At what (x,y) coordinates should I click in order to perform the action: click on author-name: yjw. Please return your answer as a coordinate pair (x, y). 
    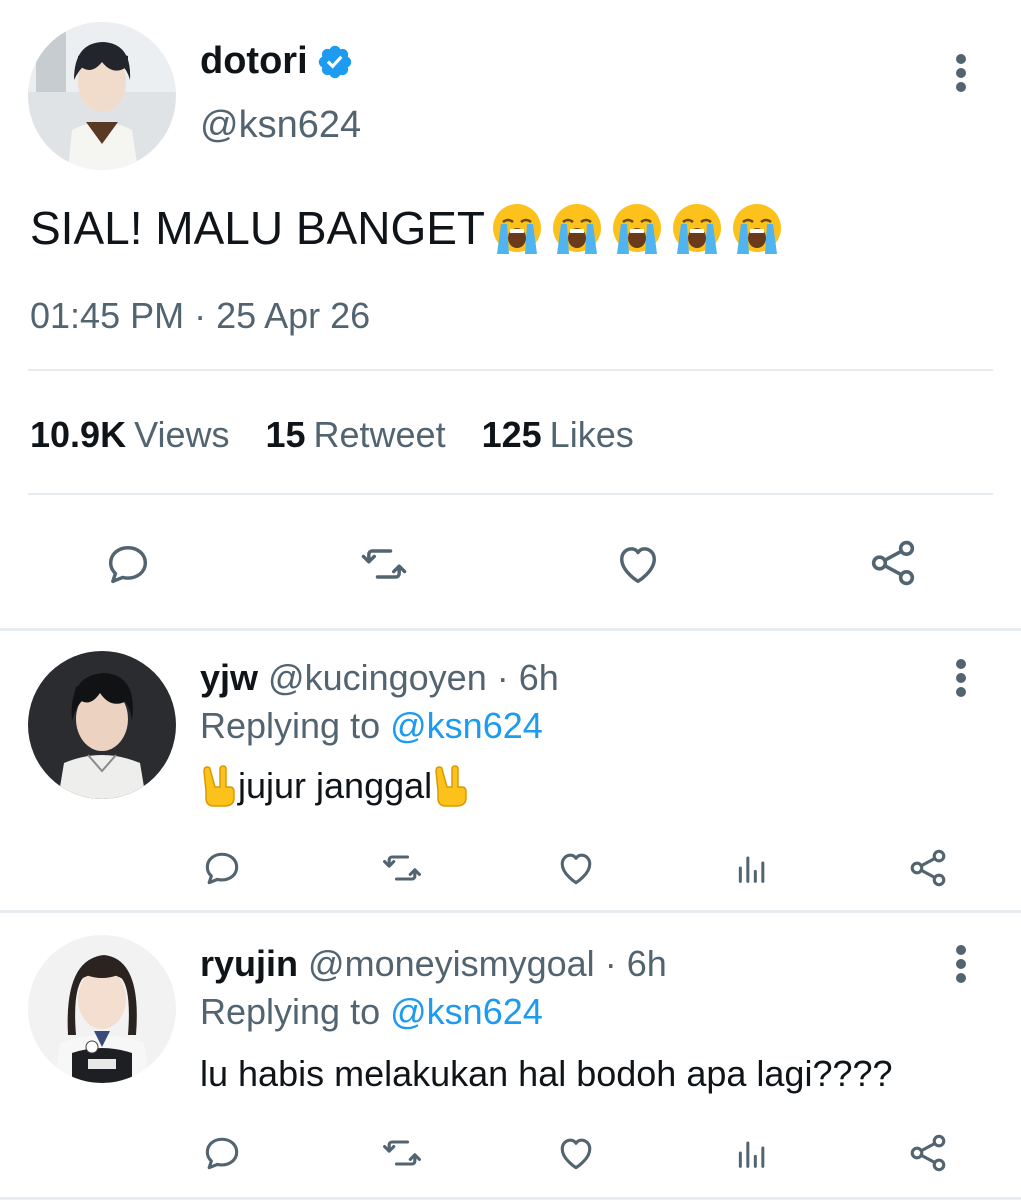
    Looking at the image, I should click on (229, 677).